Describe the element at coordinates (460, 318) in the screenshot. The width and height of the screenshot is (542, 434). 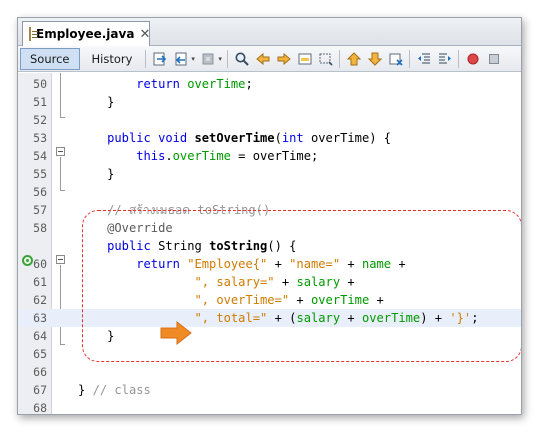
I see `code-token: '}'` at that location.